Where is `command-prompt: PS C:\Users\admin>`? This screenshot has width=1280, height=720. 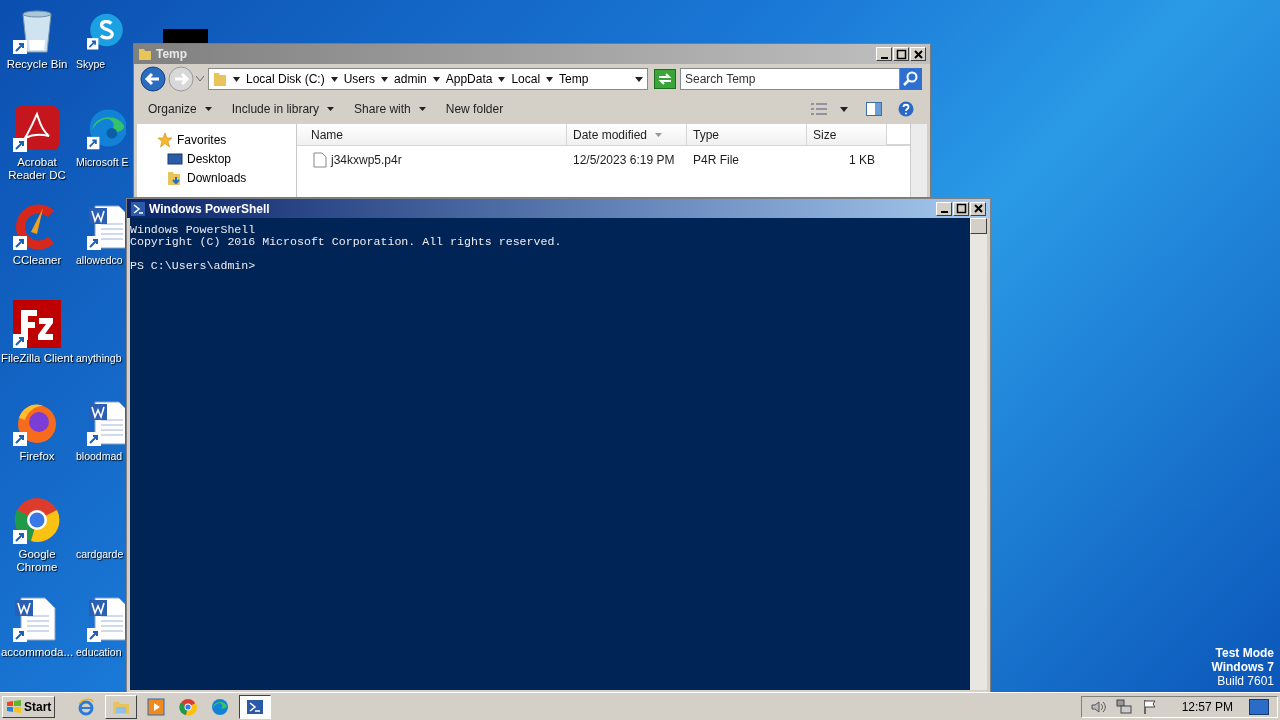 command-prompt: PS C:\Users\admin> is located at coordinates (550, 266).